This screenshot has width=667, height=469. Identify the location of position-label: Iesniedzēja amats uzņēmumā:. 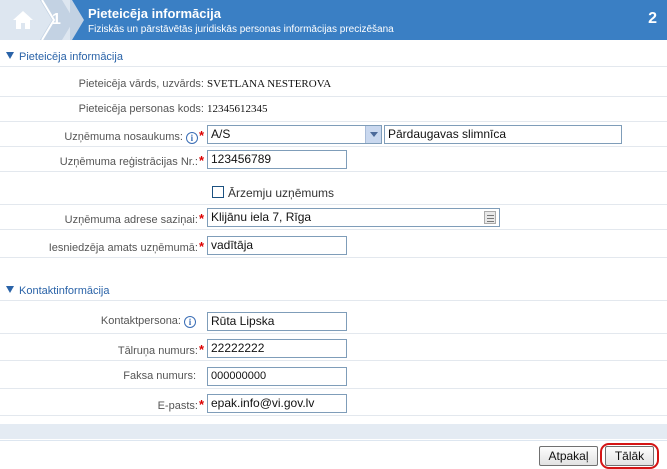
(123, 248).